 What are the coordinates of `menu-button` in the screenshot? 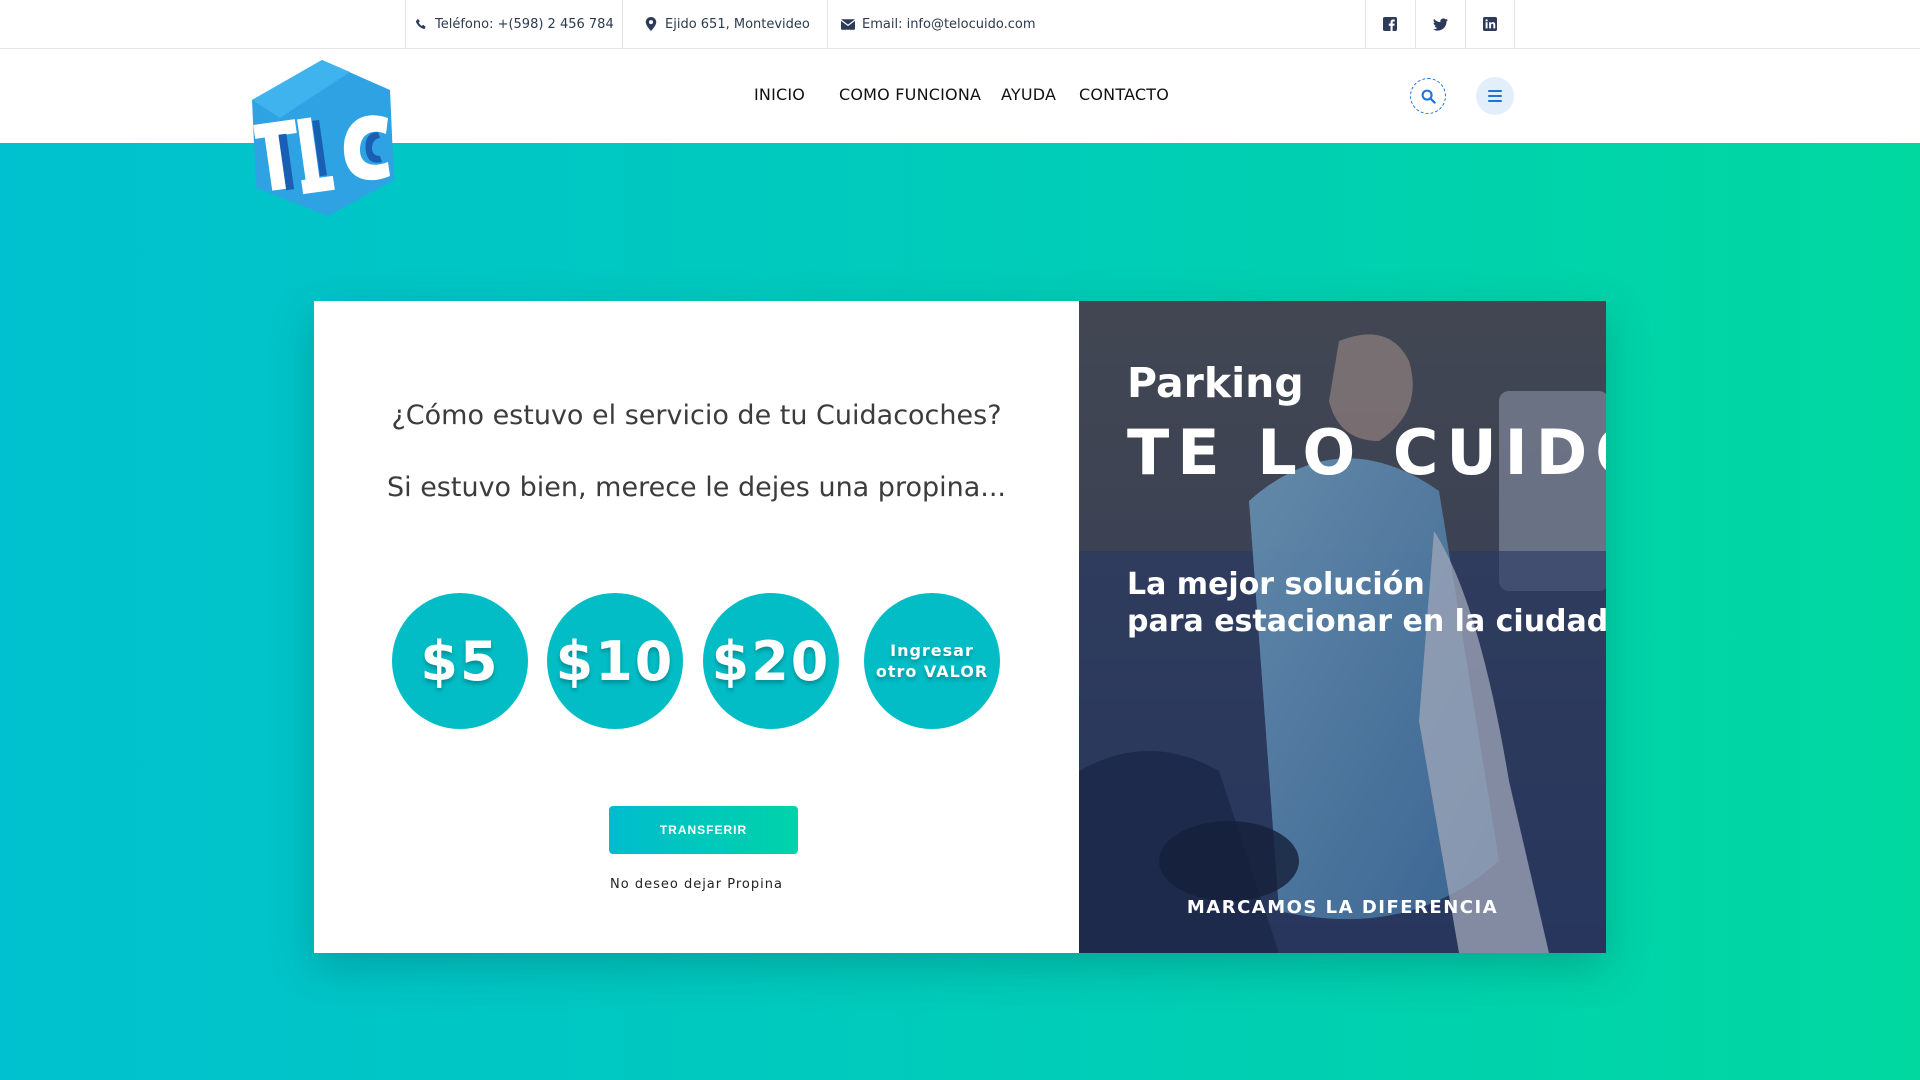 It's located at (1495, 96).